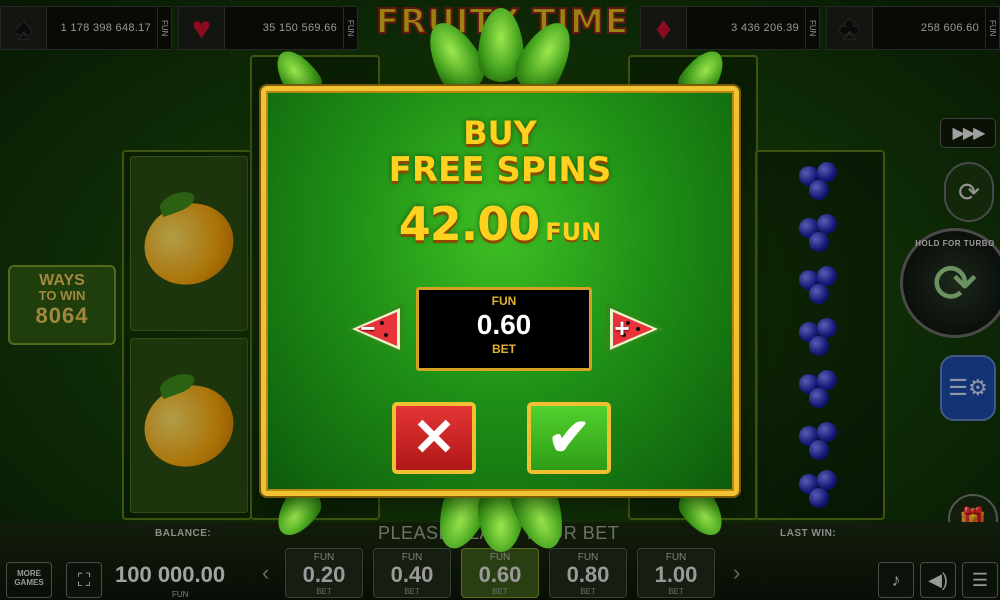  What do you see at coordinates (622, 328) in the screenshot?
I see `plus-symbol: +` at bounding box center [622, 328].